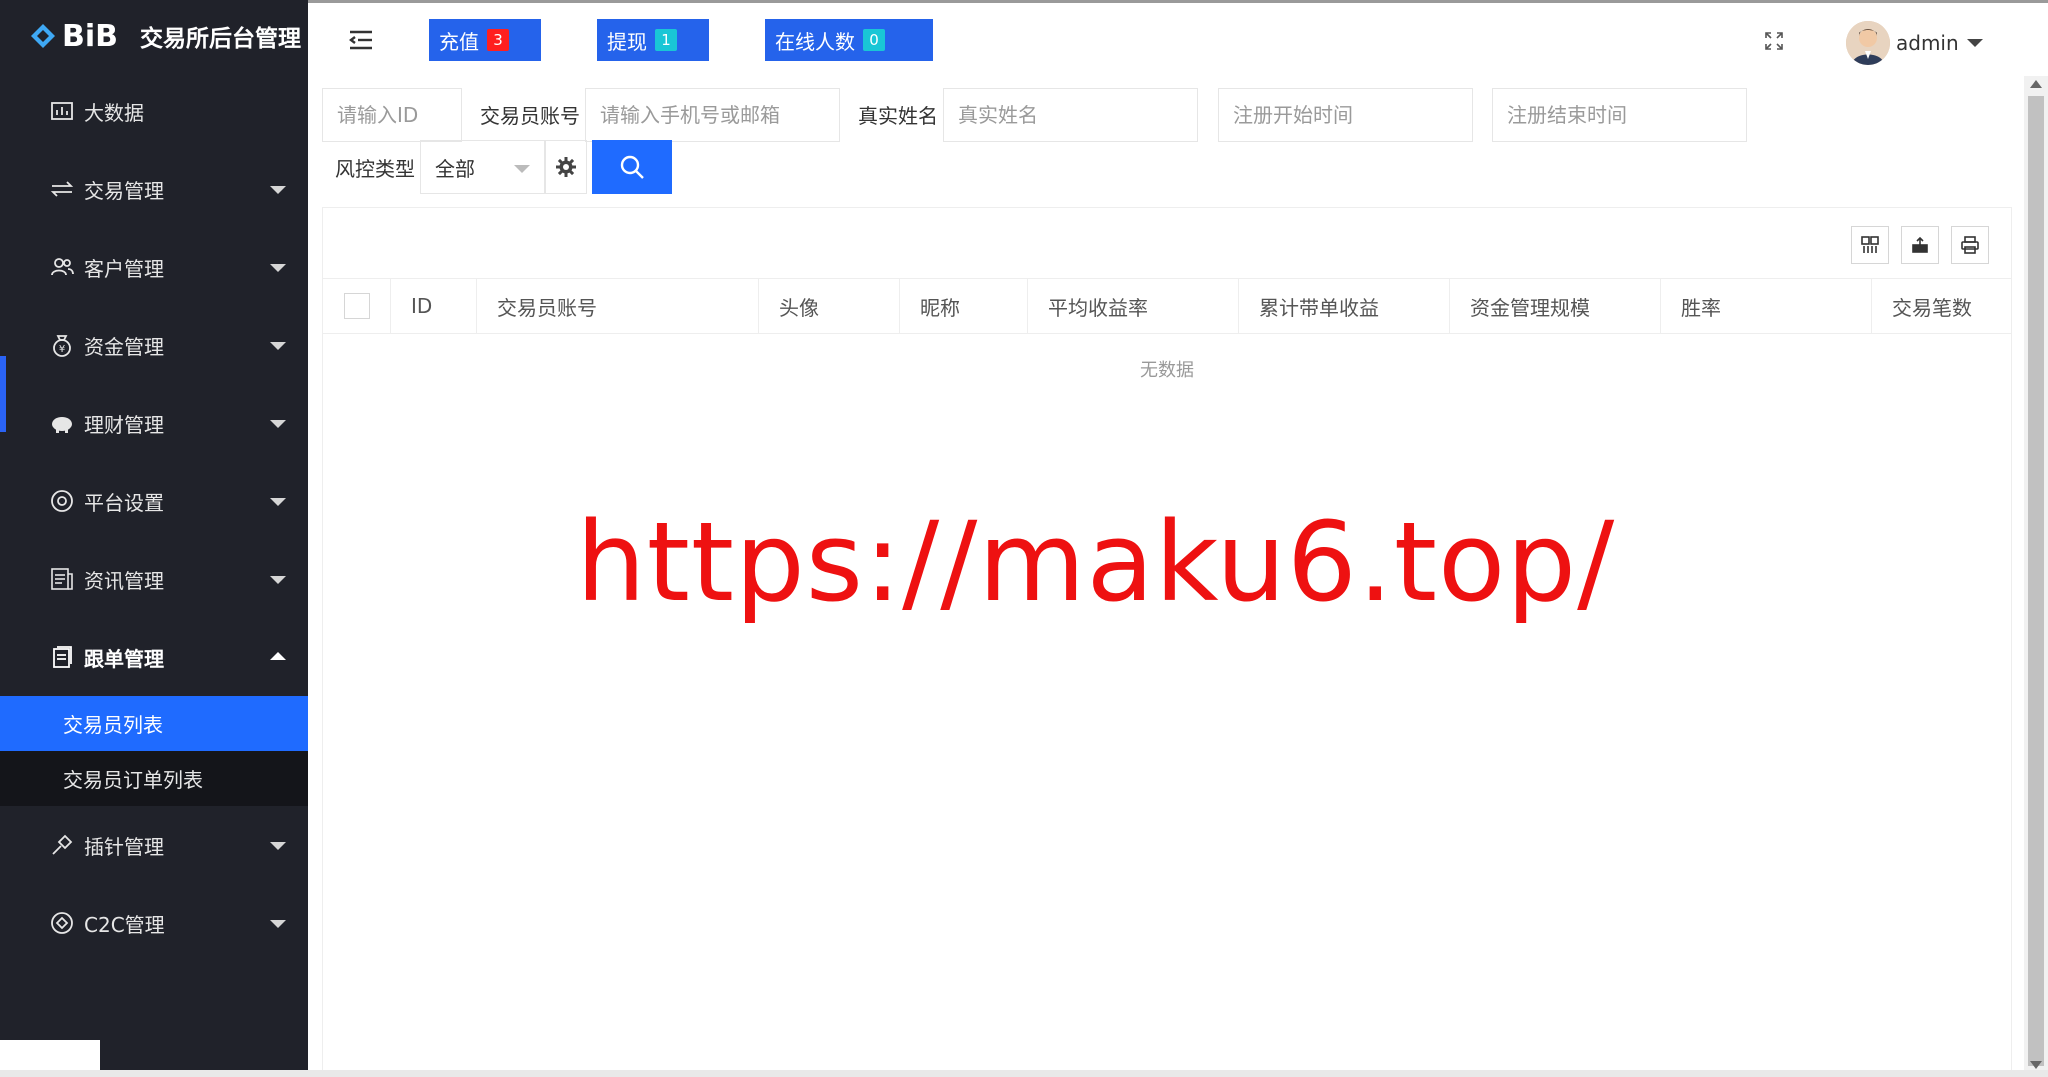 This screenshot has width=2048, height=1077. What do you see at coordinates (62, 267) in the screenshot?
I see `users-icon` at bounding box center [62, 267].